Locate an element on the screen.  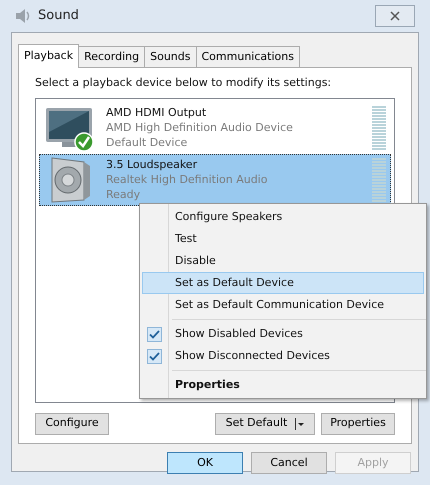
menu-item: Show Disconnected Devices is located at coordinates (283, 356).